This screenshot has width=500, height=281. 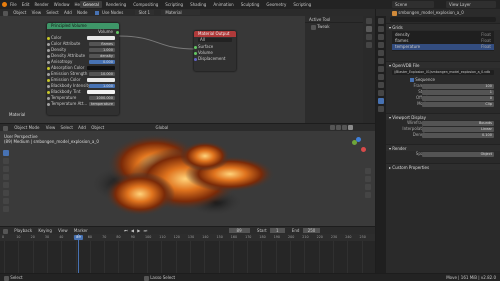 What do you see at coordinates (250, 4) in the screenshot?
I see `tab-sculpting: Sculpting` at bounding box center [250, 4].